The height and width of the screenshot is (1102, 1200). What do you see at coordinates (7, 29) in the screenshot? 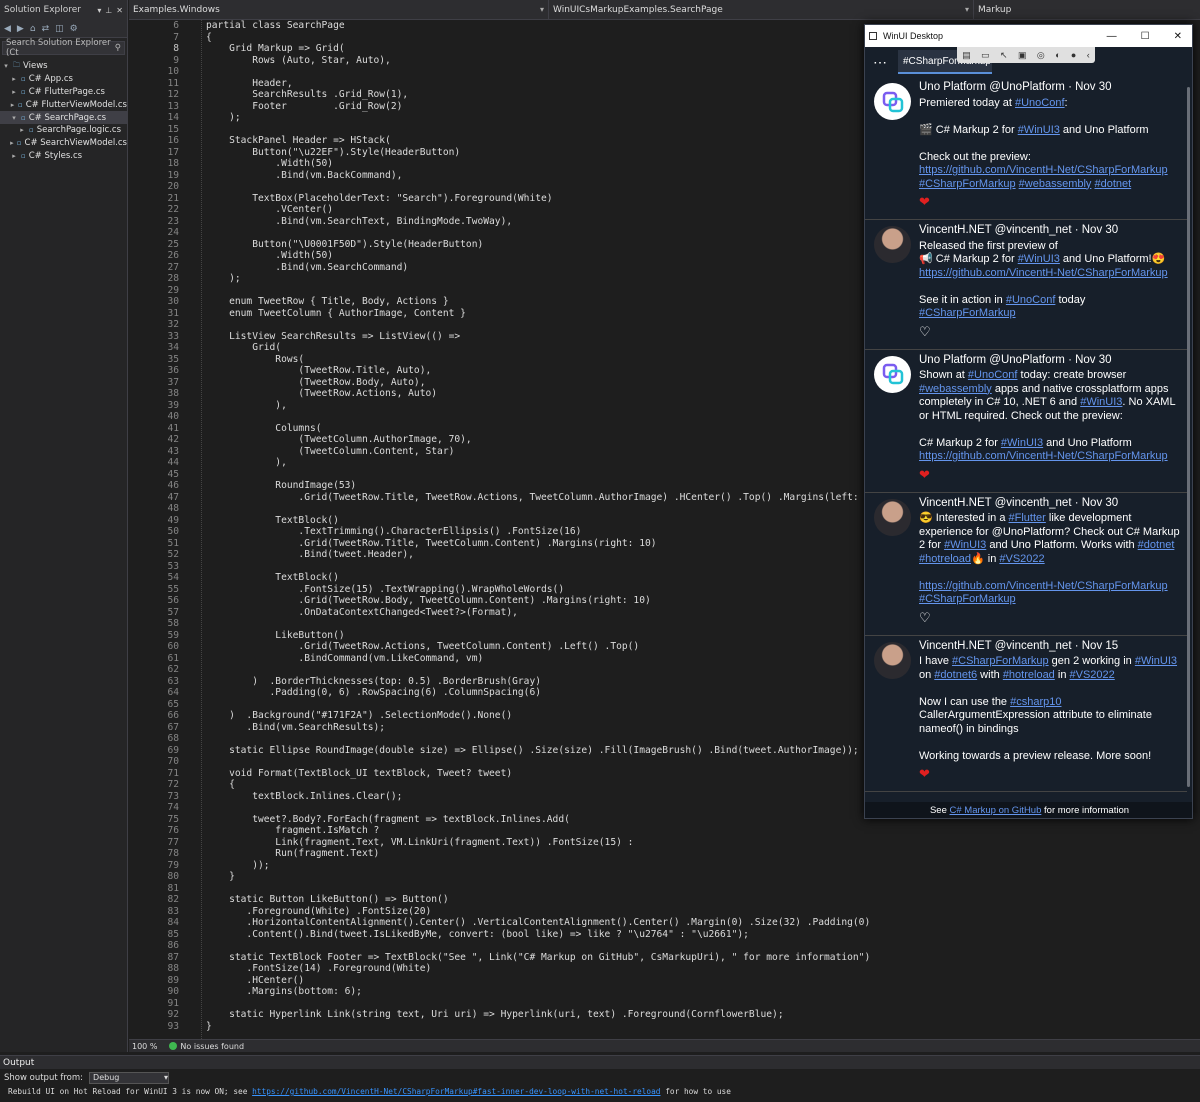
I see `back-icon: ◀` at bounding box center [7, 29].